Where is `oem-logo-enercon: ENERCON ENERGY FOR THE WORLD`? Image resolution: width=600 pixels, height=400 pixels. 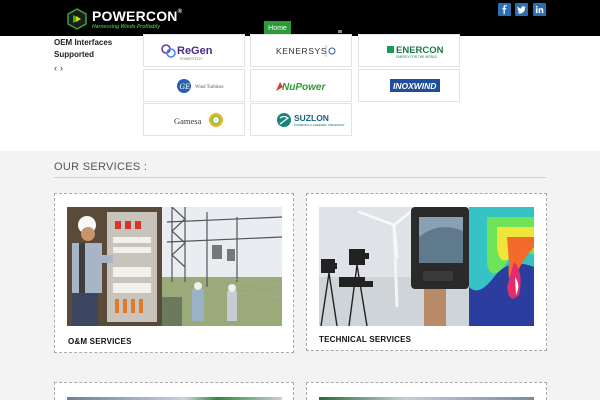 oem-logo-enercon: ENERCON ENERGY FOR THE WORLD is located at coordinates (409, 50).